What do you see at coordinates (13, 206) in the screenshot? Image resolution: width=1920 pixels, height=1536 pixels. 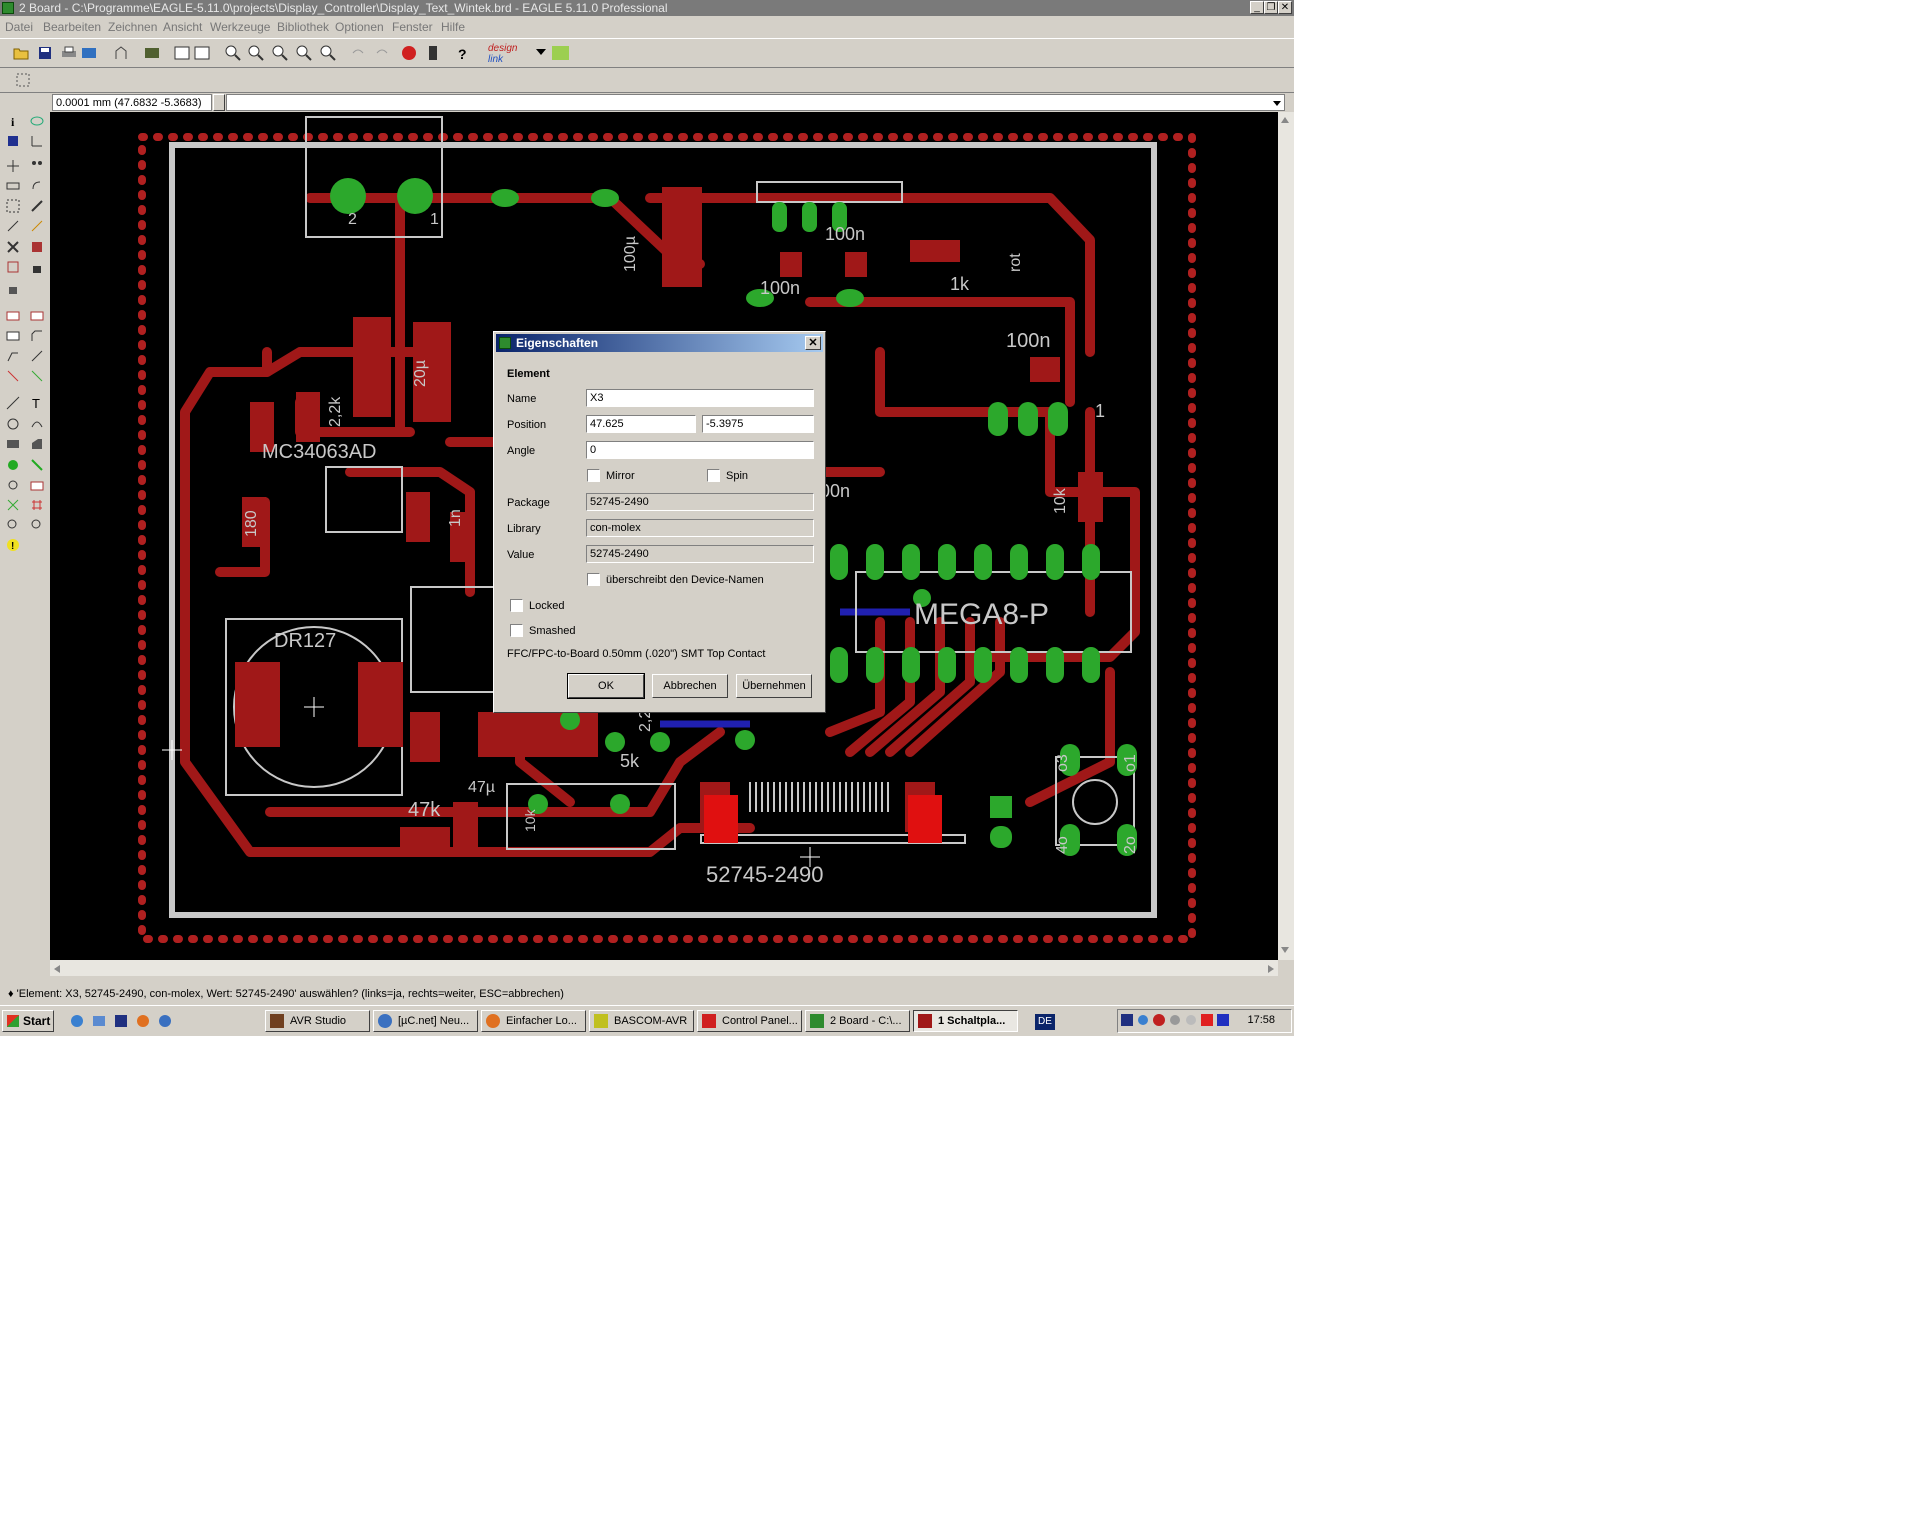 I see `group-icon` at bounding box center [13, 206].